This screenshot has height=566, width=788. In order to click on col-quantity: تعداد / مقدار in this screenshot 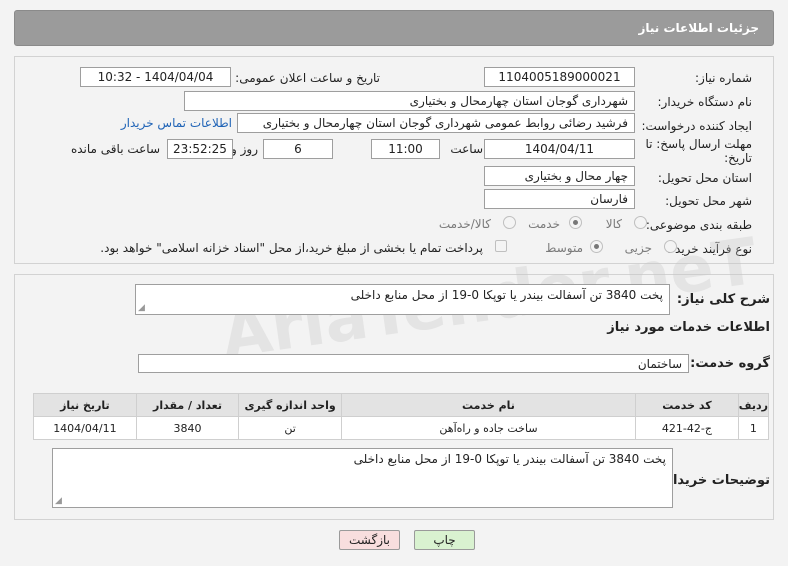, I will do `click(187, 405)`.